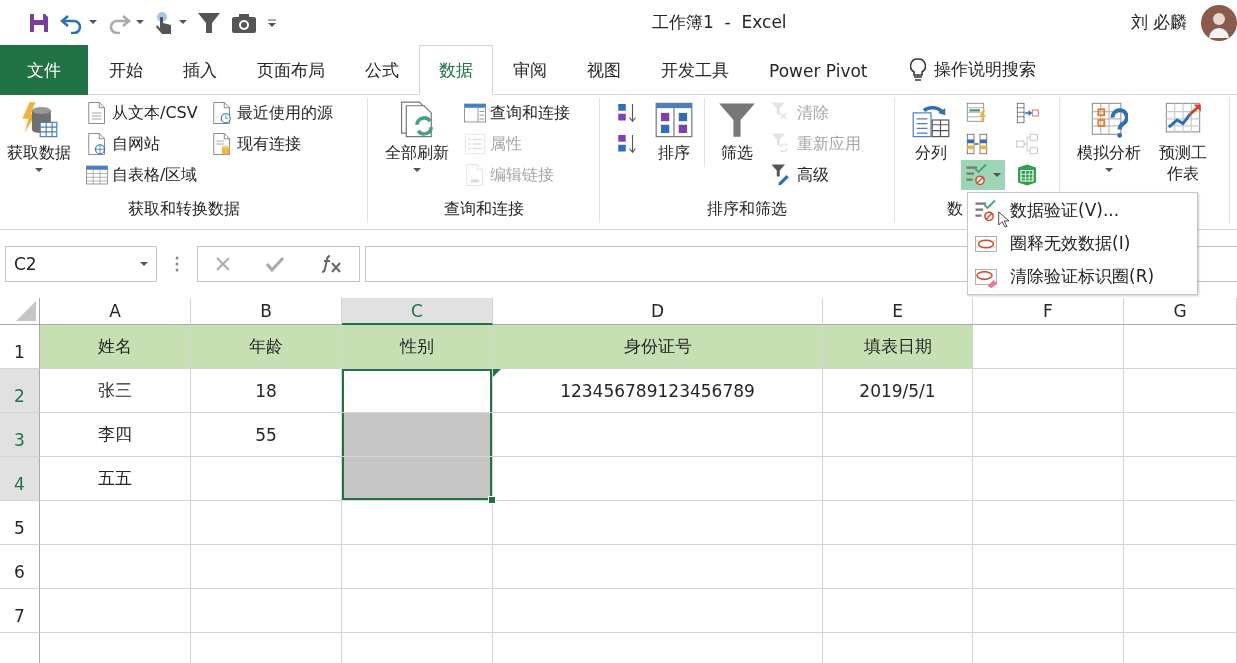  I want to click on ribbon-button: 分列, so click(931, 132).